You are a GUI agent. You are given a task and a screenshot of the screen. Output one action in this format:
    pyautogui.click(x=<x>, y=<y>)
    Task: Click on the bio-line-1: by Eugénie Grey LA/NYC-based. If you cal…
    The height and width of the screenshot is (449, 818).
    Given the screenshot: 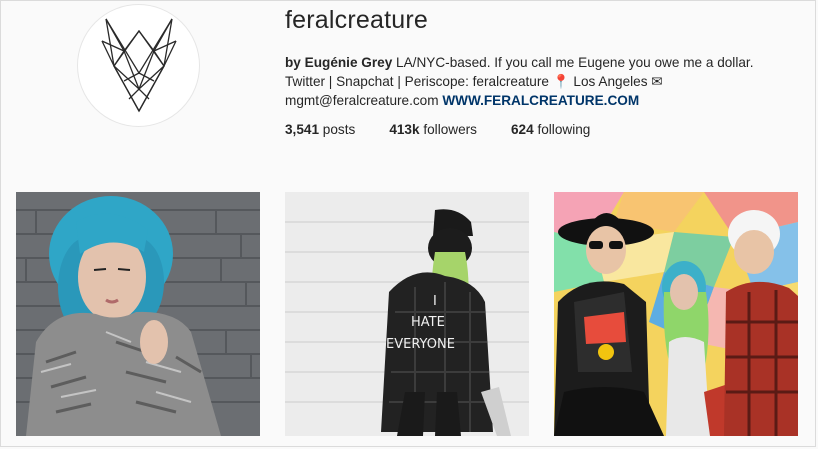 What is the action you would take?
    pyautogui.click(x=545, y=62)
    